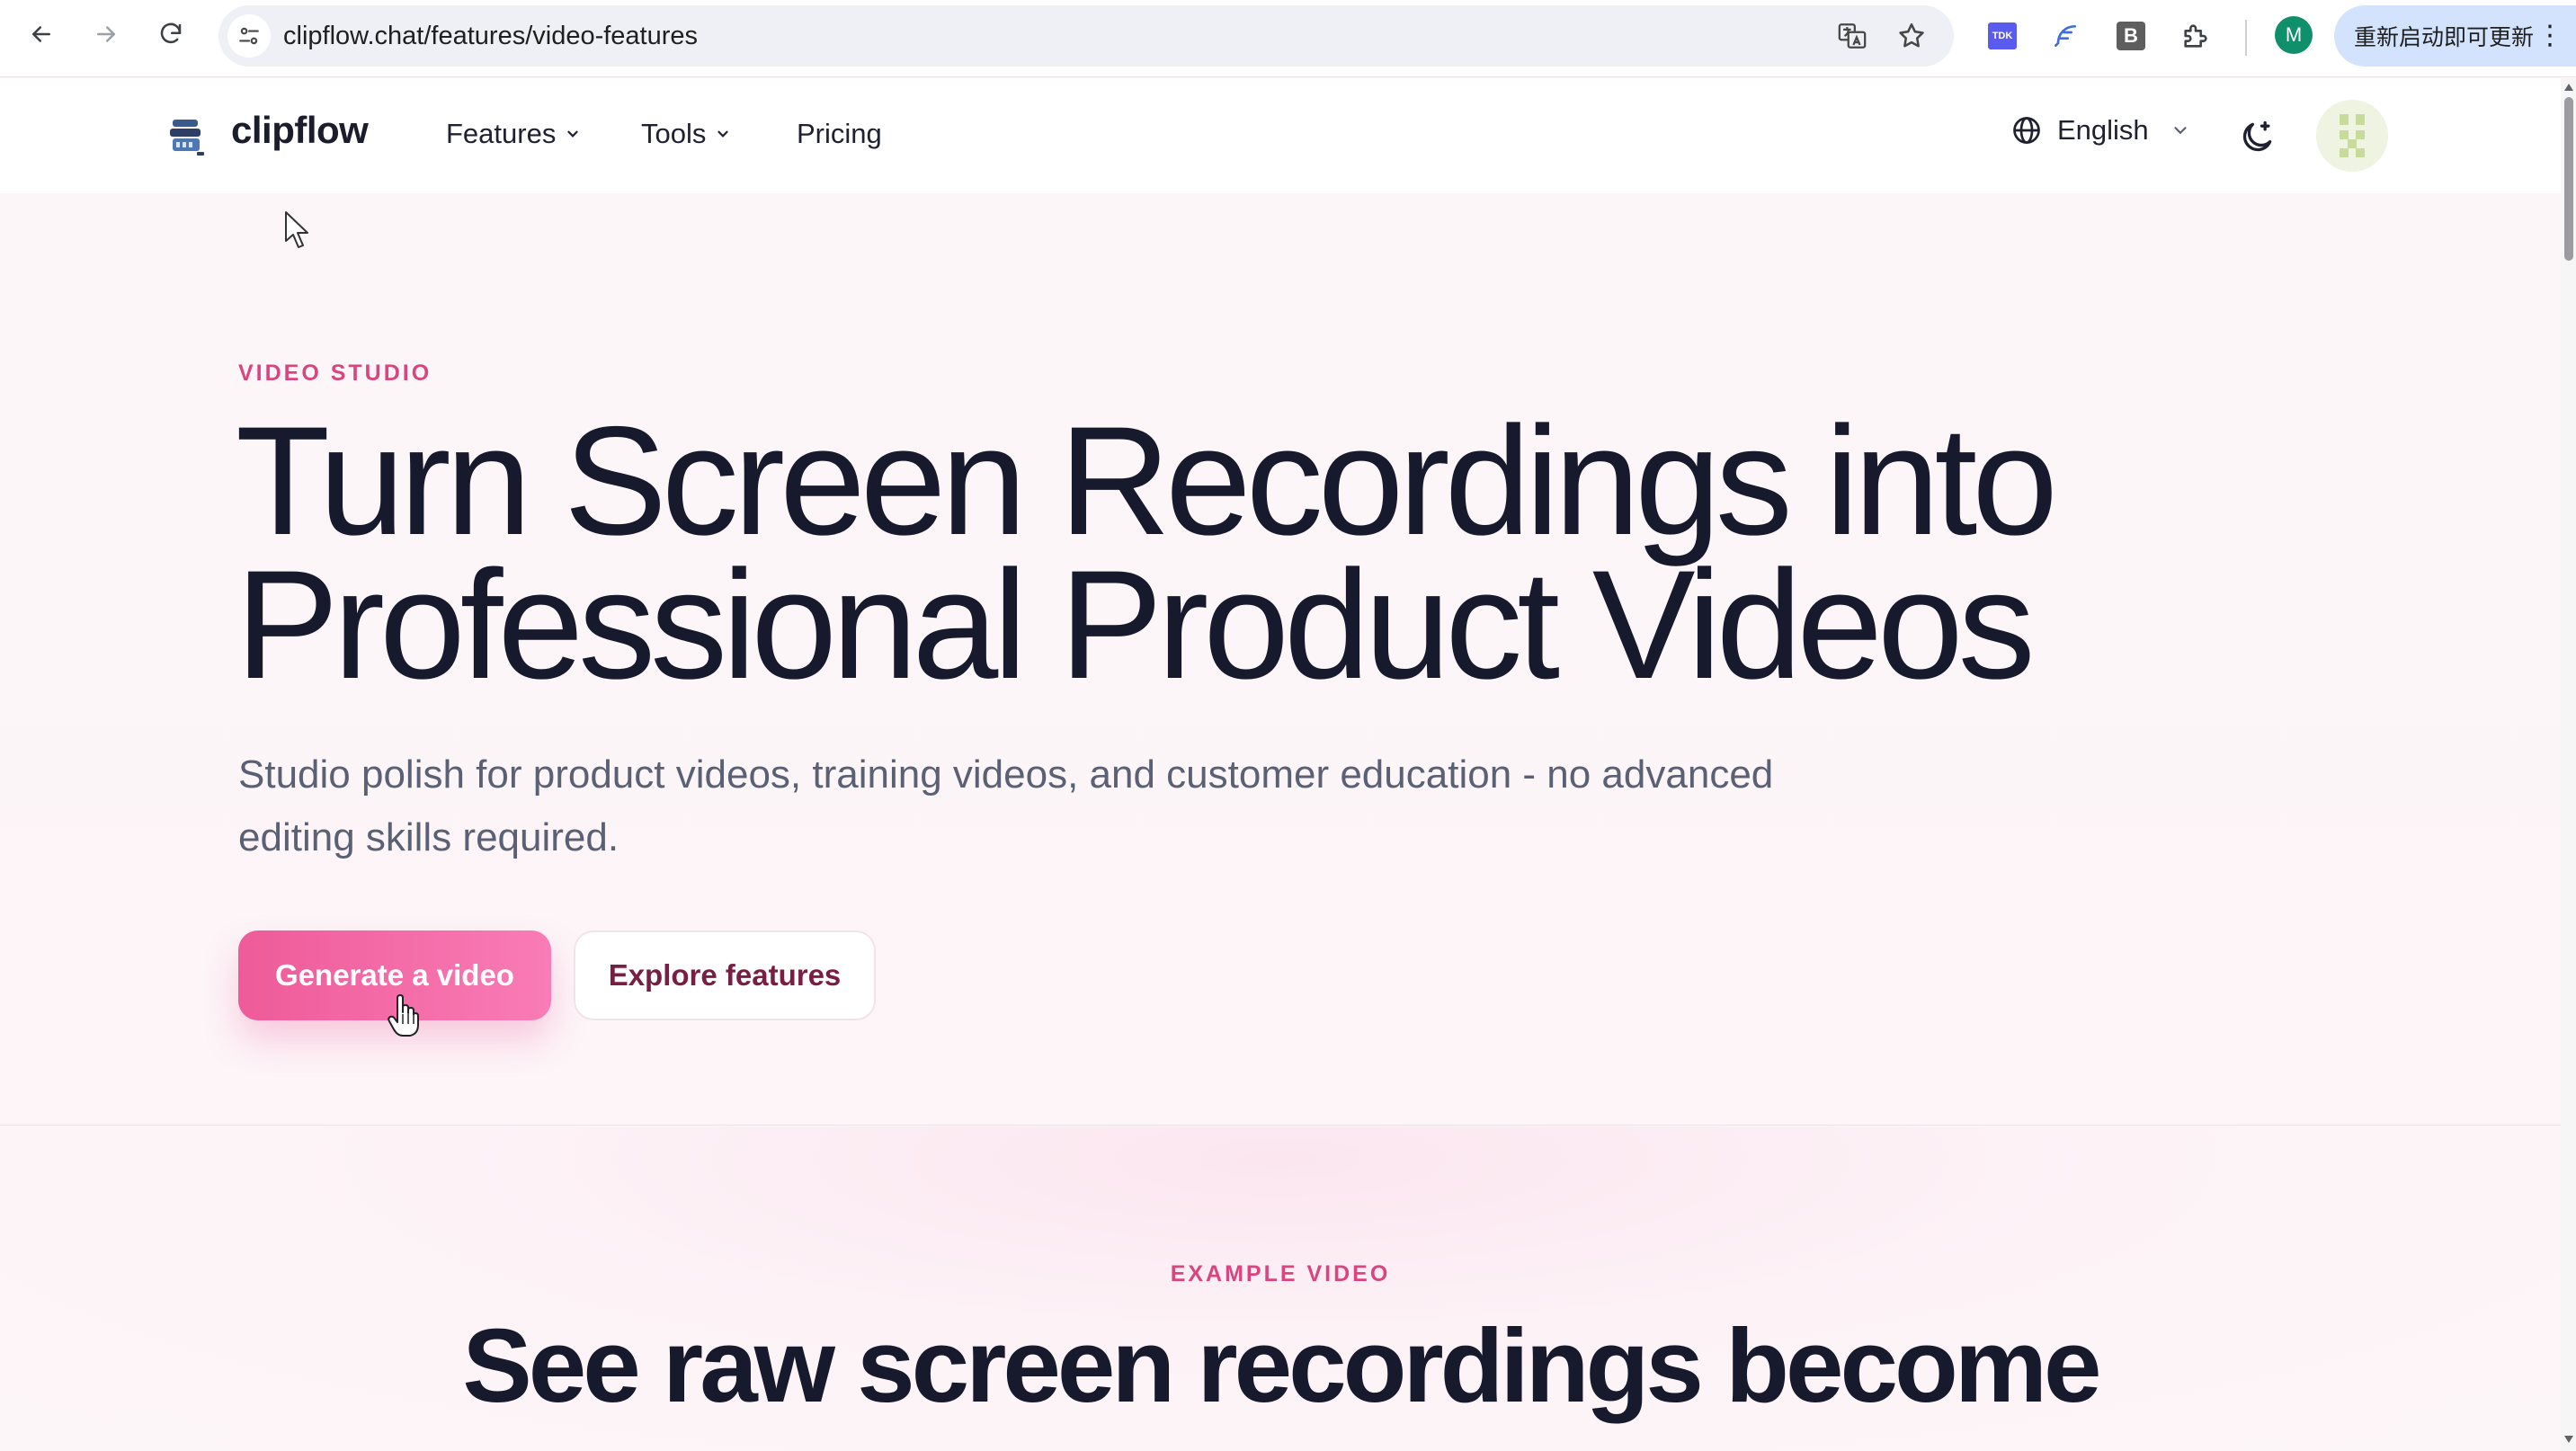  What do you see at coordinates (2196, 36) in the screenshot?
I see `puzzle-icon` at bounding box center [2196, 36].